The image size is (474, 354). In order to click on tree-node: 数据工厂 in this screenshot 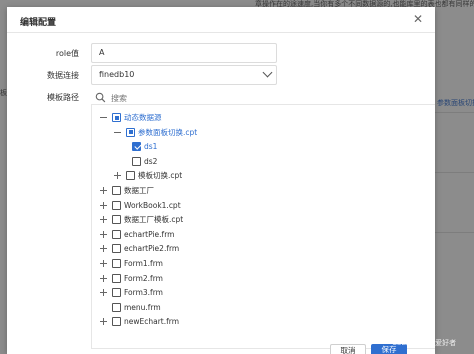, I will do `click(127, 190)`.